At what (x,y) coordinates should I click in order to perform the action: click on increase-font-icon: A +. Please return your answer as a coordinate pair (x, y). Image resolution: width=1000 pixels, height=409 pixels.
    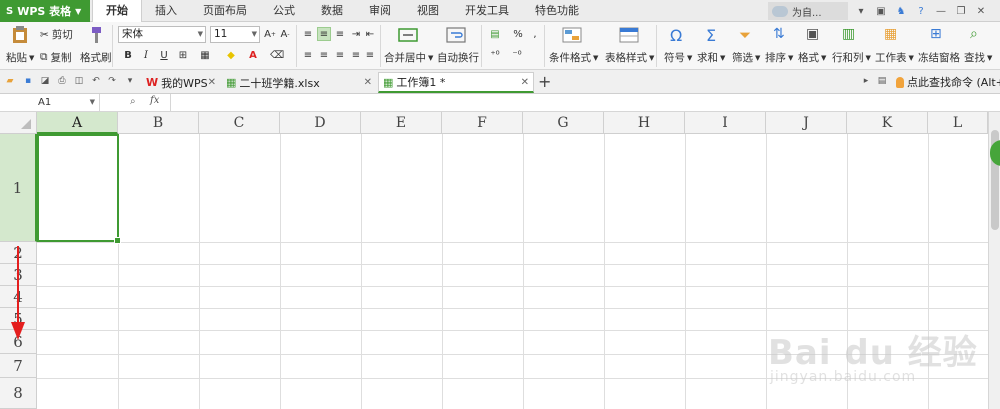
    Looking at the image, I should click on (270, 34).